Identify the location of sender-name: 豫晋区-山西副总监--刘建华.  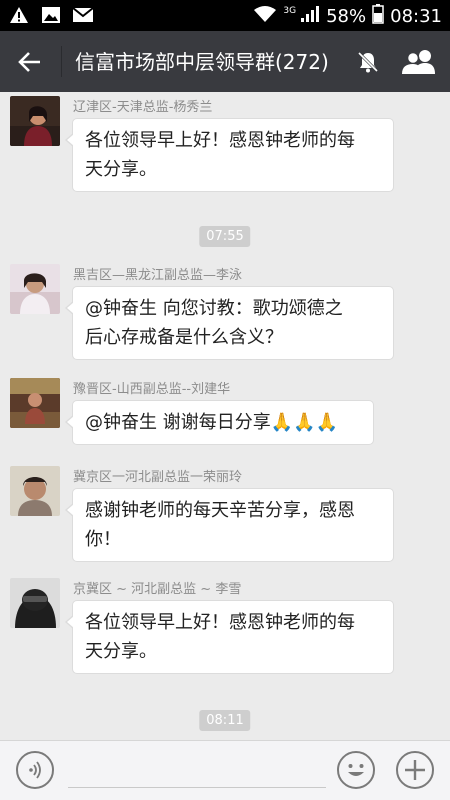
(152, 389).